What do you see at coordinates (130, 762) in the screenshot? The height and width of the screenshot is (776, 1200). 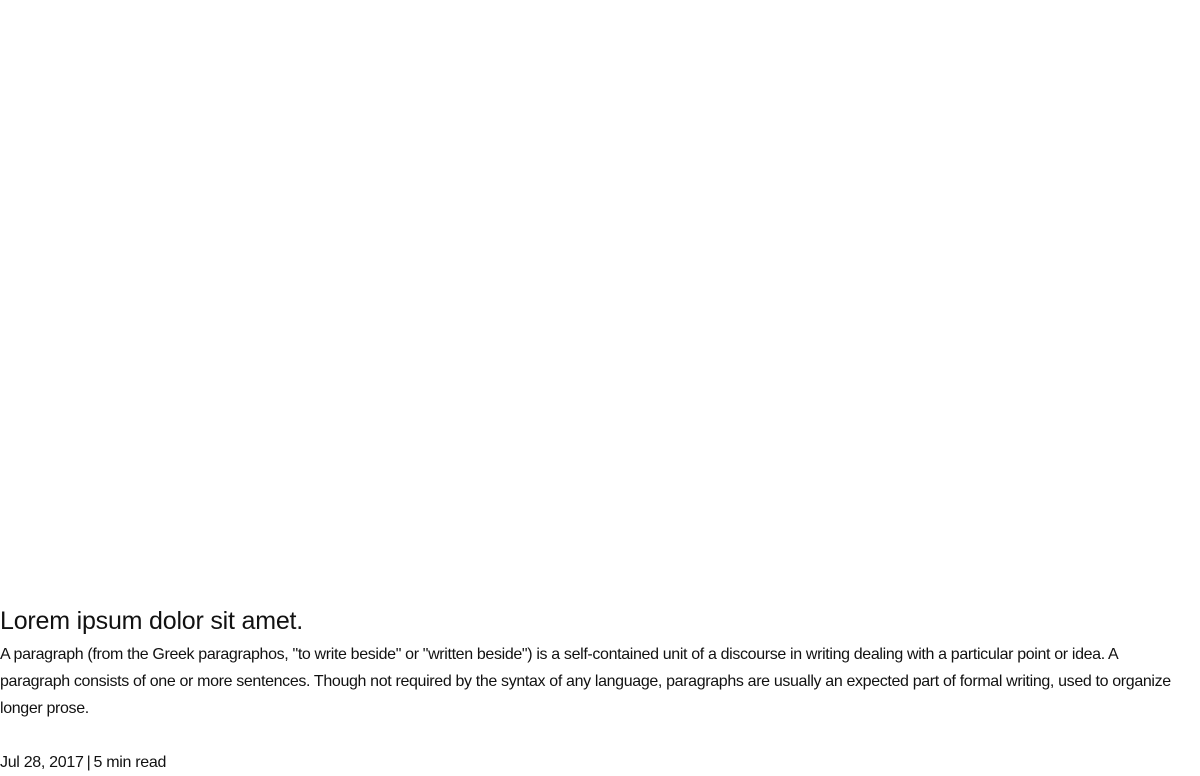 I see `article-read-time: 5 min read` at bounding box center [130, 762].